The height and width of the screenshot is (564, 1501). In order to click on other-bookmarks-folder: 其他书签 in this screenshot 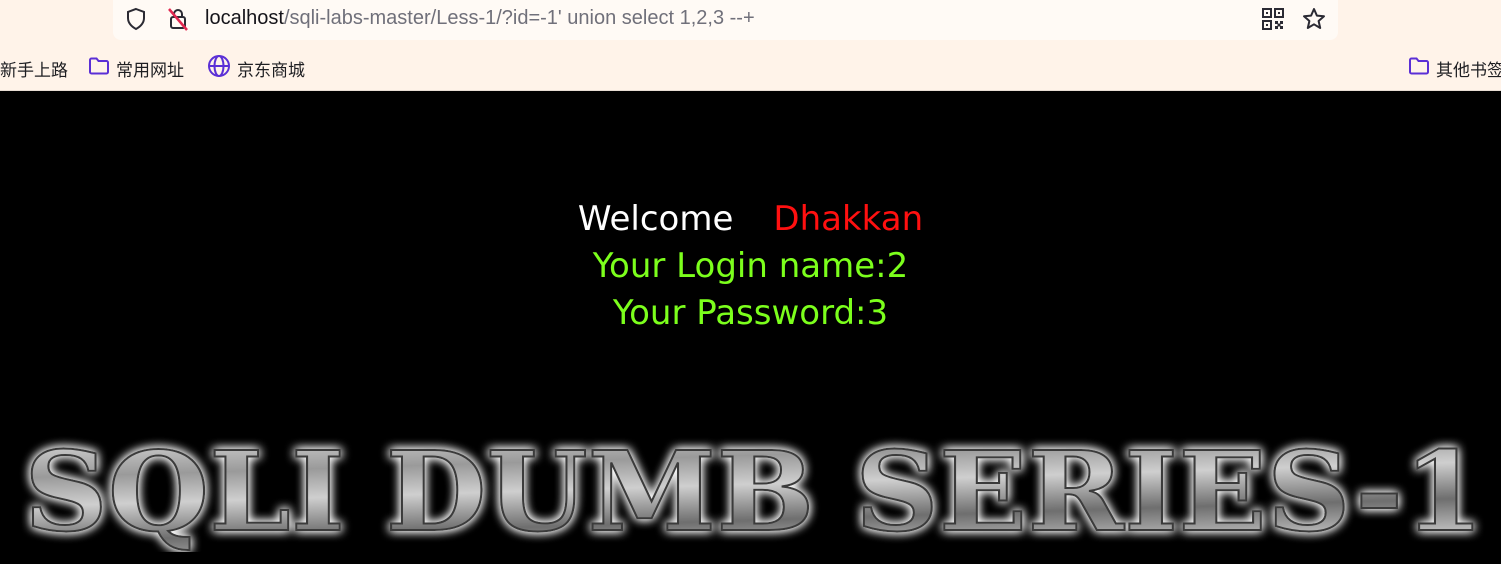, I will do `click(1454, 68)`.